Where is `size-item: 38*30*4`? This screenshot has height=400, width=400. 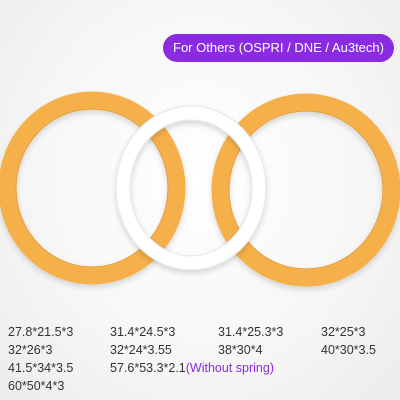
size-item: 38*30*4 is located at coordinates (240, 350).